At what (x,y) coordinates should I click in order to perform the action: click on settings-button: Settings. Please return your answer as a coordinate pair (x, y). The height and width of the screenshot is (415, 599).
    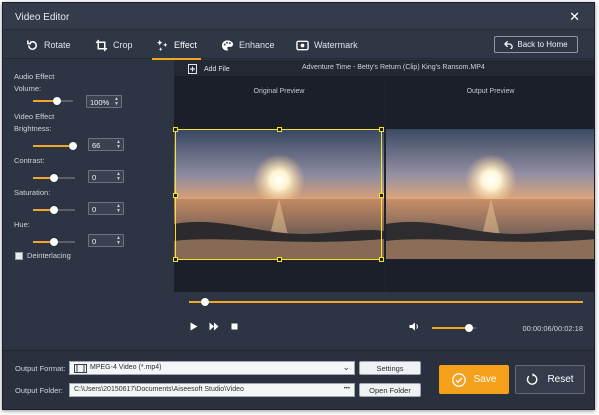
    Looking at the image, I should click on (390, 368).